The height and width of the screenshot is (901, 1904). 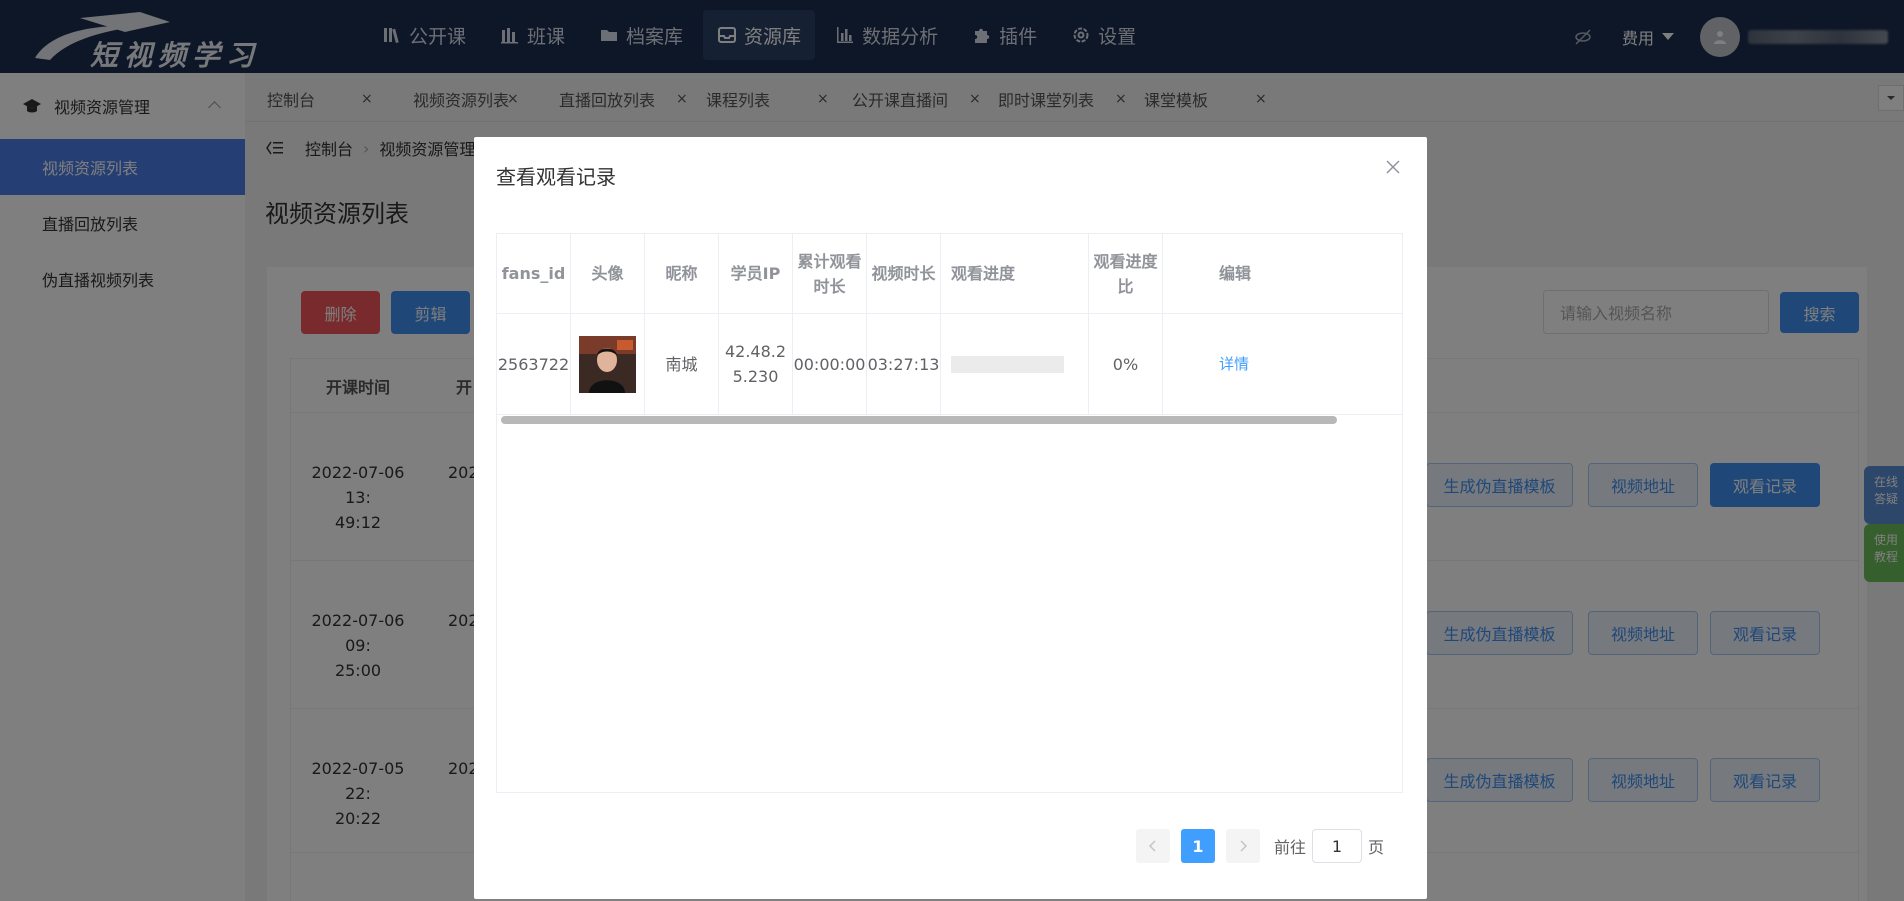 I want to click on column-header-duration: 视频时长, so click(x=904, y=274).